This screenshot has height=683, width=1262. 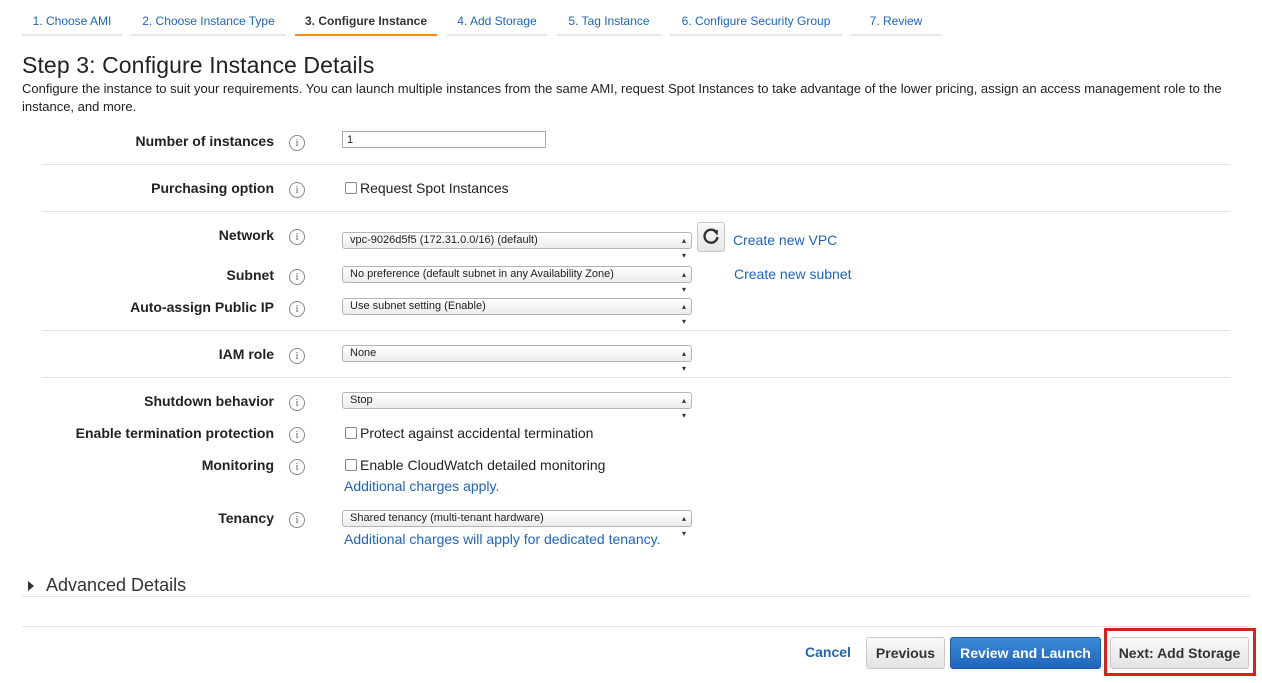 What do you see at coordinates (482, 465) in the screenshot?
I see `monitoring-checkbox-label: Enable CloudWatch detailed monitoring` at bounding box center [482, 465].